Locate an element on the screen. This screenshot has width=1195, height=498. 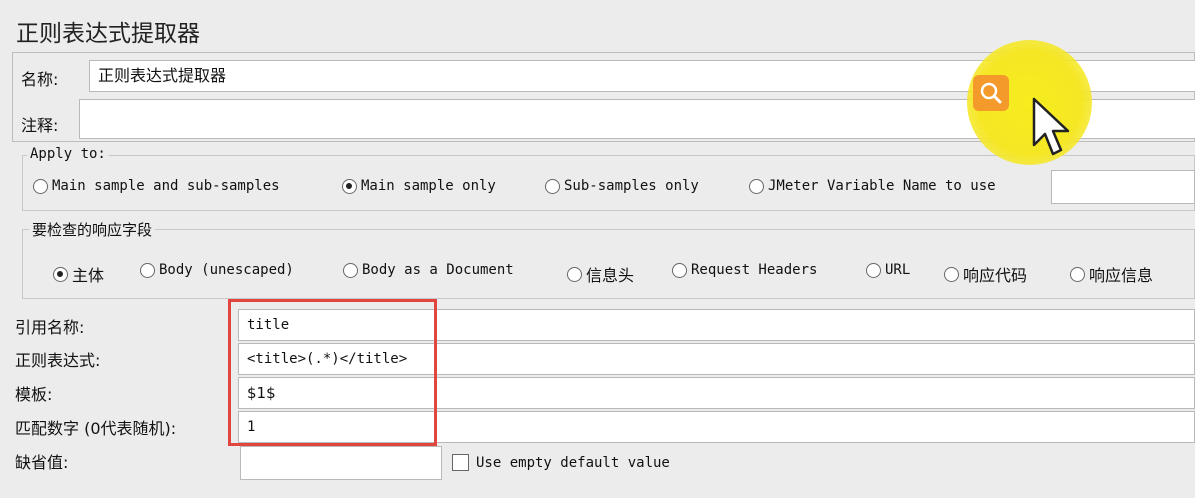
radio-label: Sub-samples only is located at coordinates (631, 186).